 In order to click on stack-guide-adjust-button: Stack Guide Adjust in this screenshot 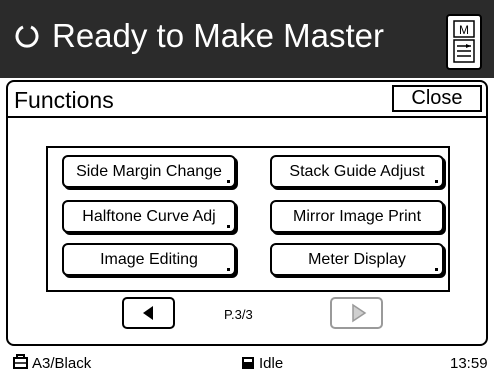, I will do `click(357, 171)`.